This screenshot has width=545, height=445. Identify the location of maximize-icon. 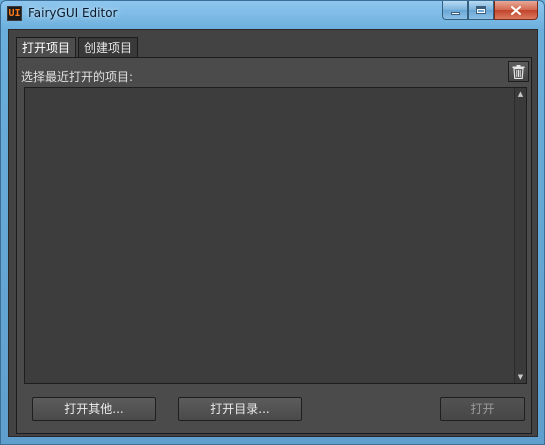
(481, 10).